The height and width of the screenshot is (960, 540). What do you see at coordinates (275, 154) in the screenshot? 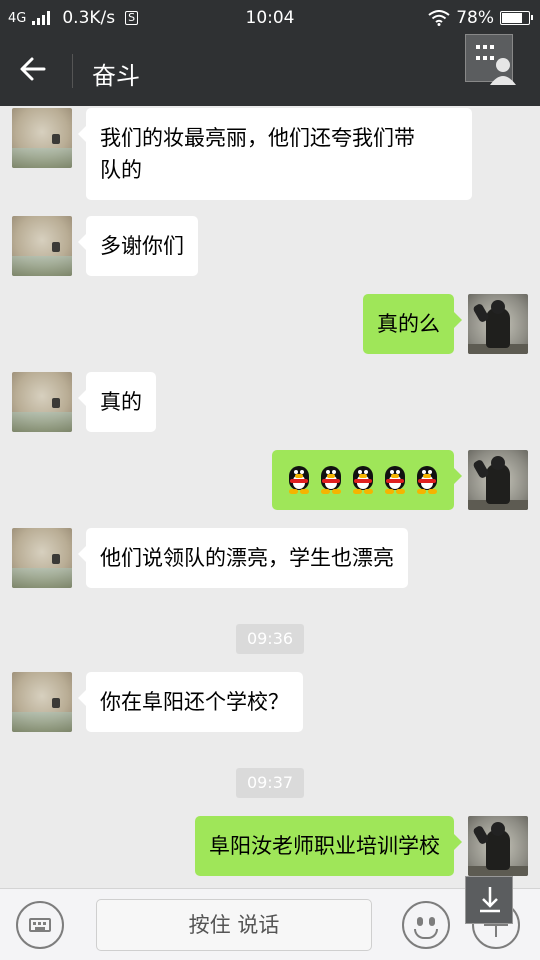
I see `received-message: 我们的妆最亮丽，他们还夸我们带 队的` at bounding box center [275, 154].